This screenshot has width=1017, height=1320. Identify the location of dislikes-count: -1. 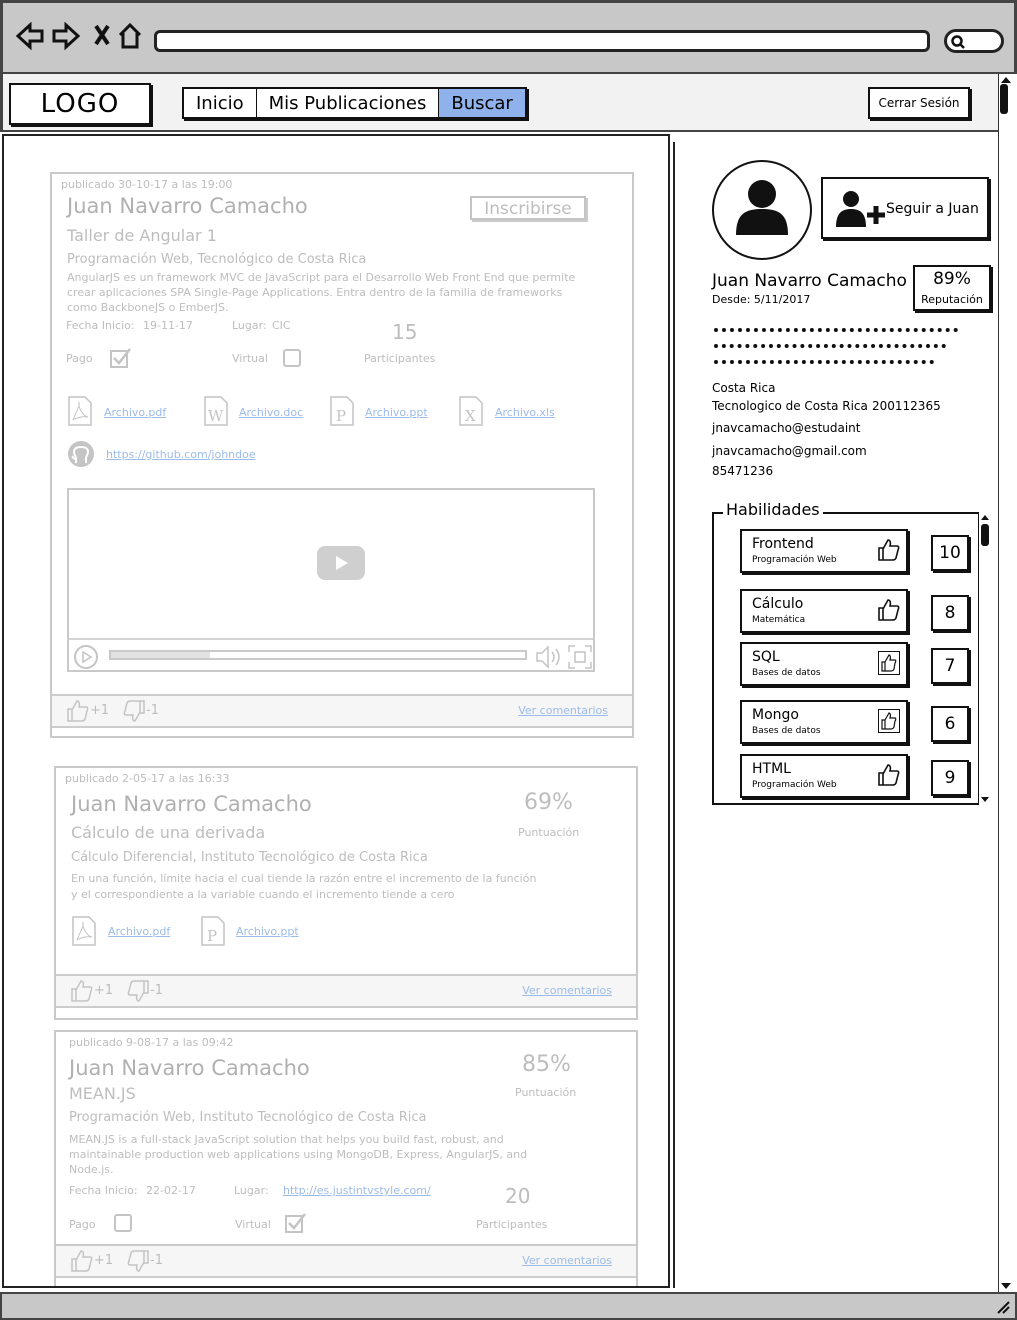
(156, 1260).